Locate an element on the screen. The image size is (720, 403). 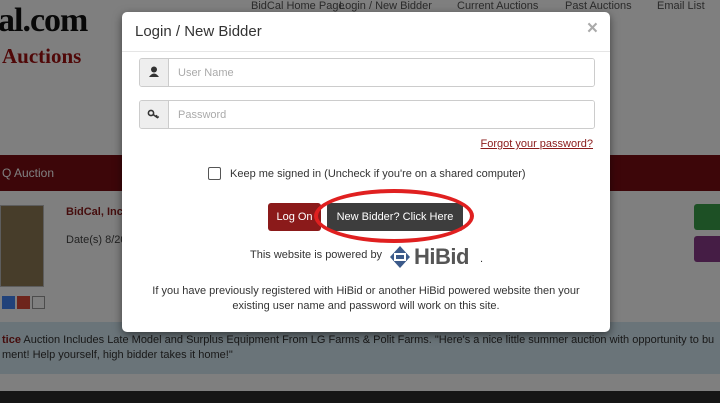
close-icon: × is located at coordinates (592, 29).